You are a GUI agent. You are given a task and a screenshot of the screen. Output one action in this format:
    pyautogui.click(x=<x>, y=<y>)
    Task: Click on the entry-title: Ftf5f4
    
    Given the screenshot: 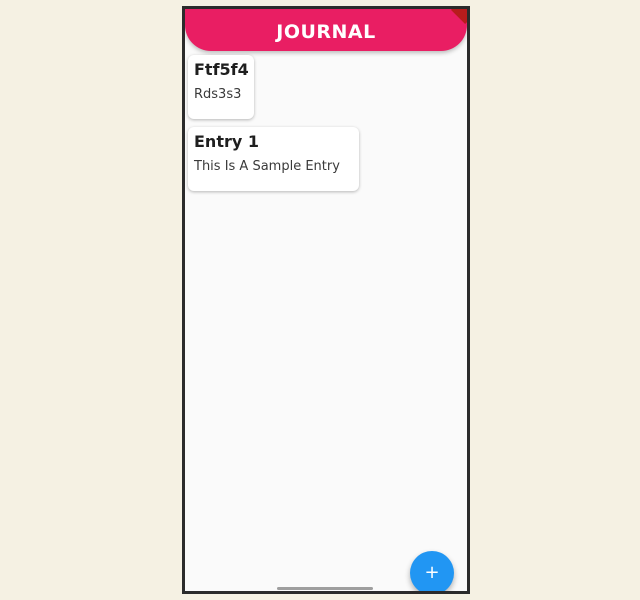 What is the action you would take?
    pyautogui.click(x=221, y=69)
    